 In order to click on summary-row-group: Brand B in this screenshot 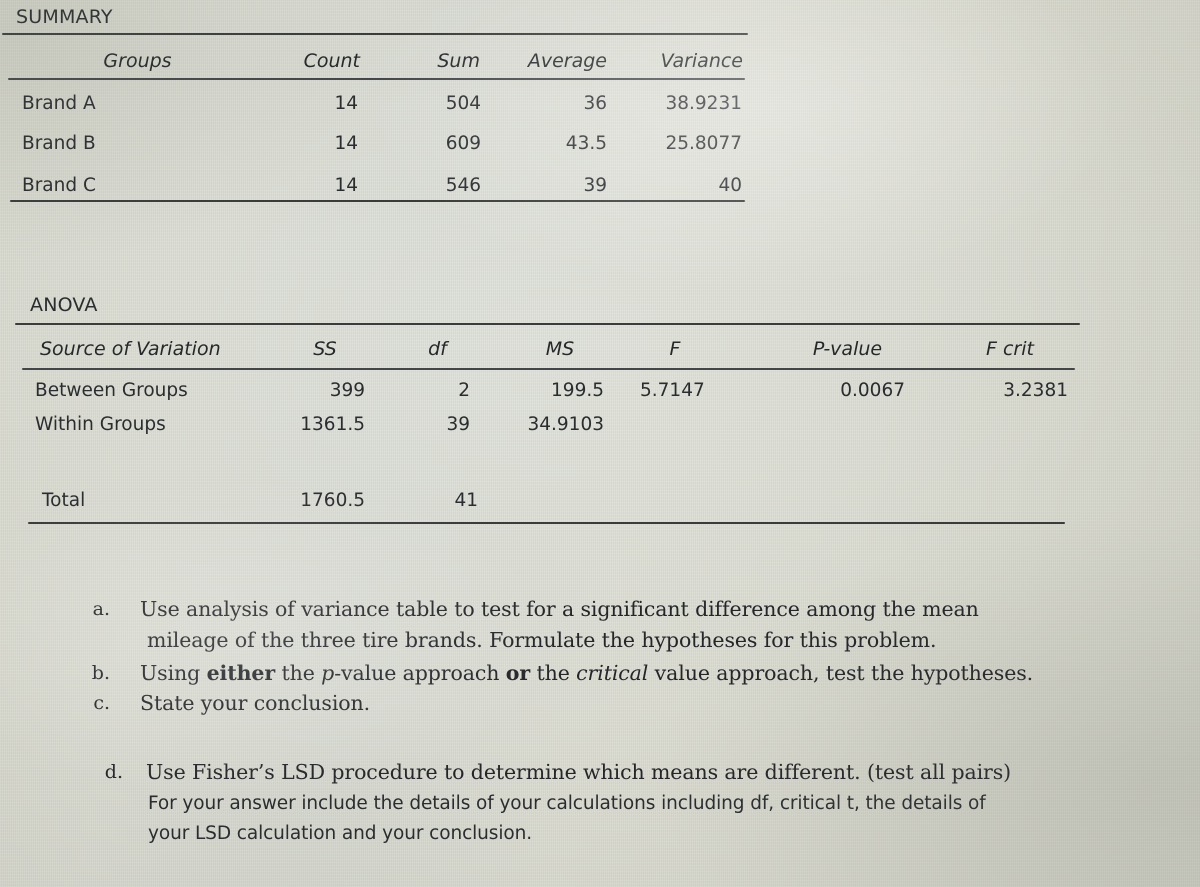, I will do `click(59, 143)`.